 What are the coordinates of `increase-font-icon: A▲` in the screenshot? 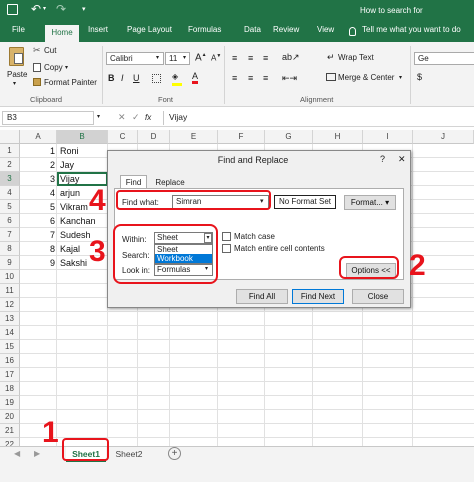 It's located at (201, 57).